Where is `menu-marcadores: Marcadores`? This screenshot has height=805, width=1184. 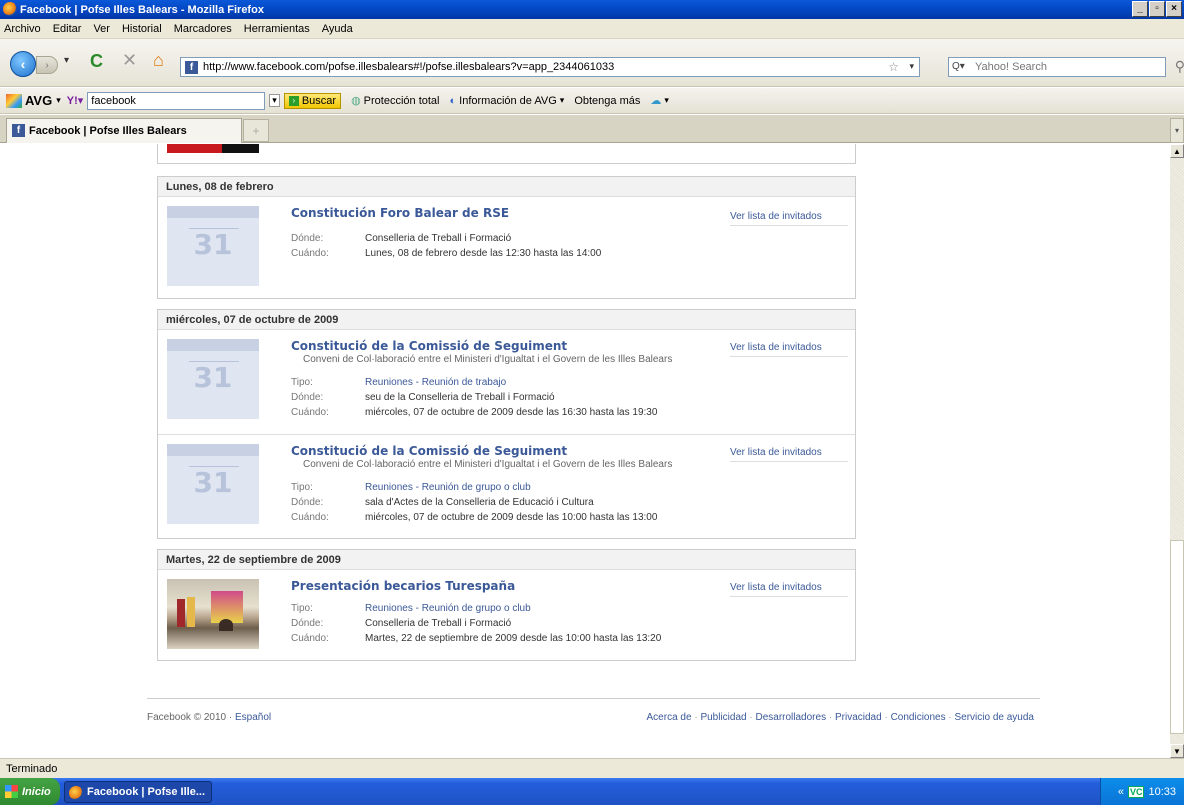
menu-marcadores: Marcadores is located at coordinates (203, 29).